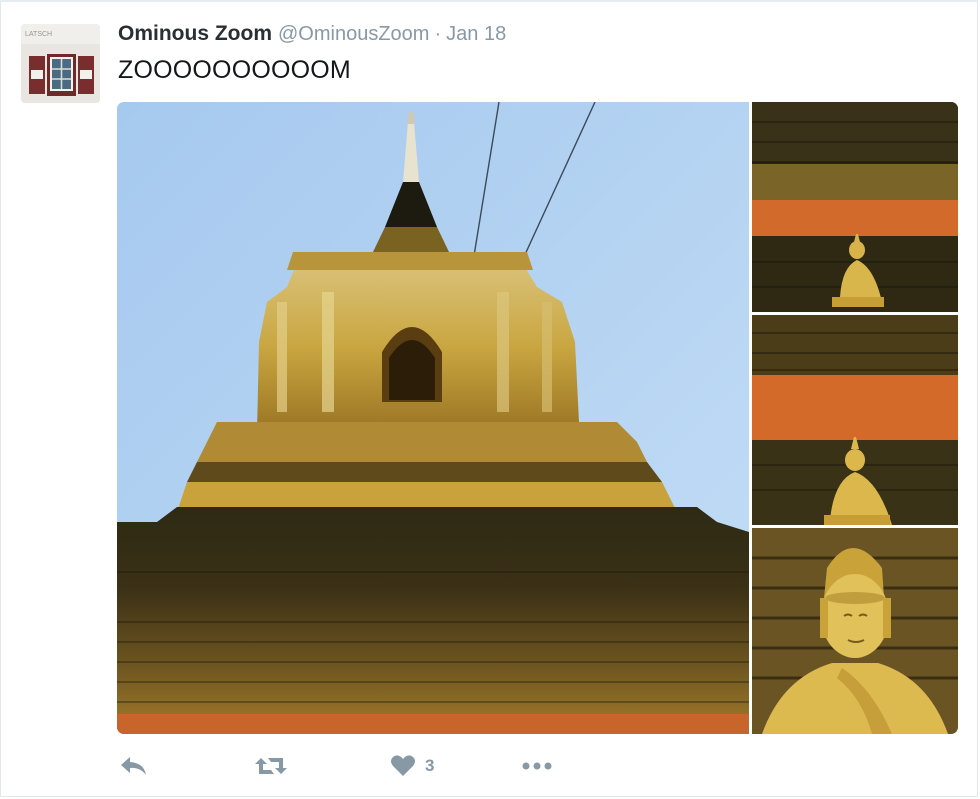  I want to click on buddha-mid-photo, so click(855, 420).